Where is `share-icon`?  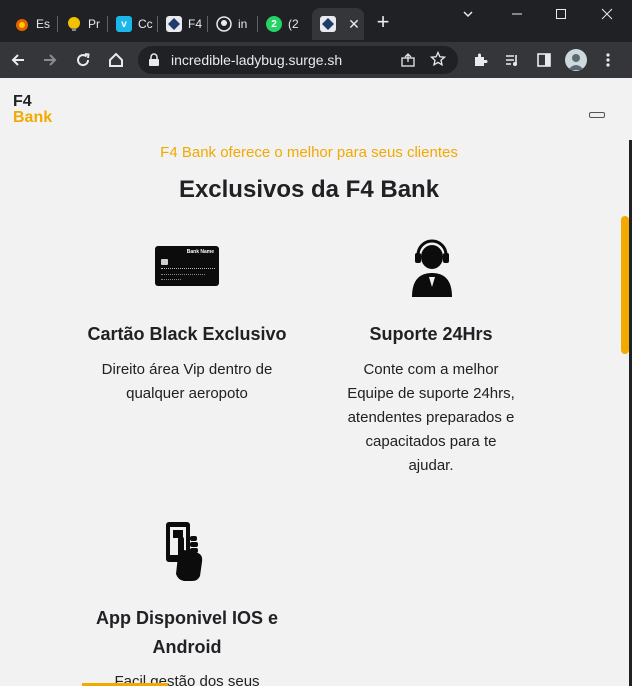 share-icon is located at coordinates (408, 62).